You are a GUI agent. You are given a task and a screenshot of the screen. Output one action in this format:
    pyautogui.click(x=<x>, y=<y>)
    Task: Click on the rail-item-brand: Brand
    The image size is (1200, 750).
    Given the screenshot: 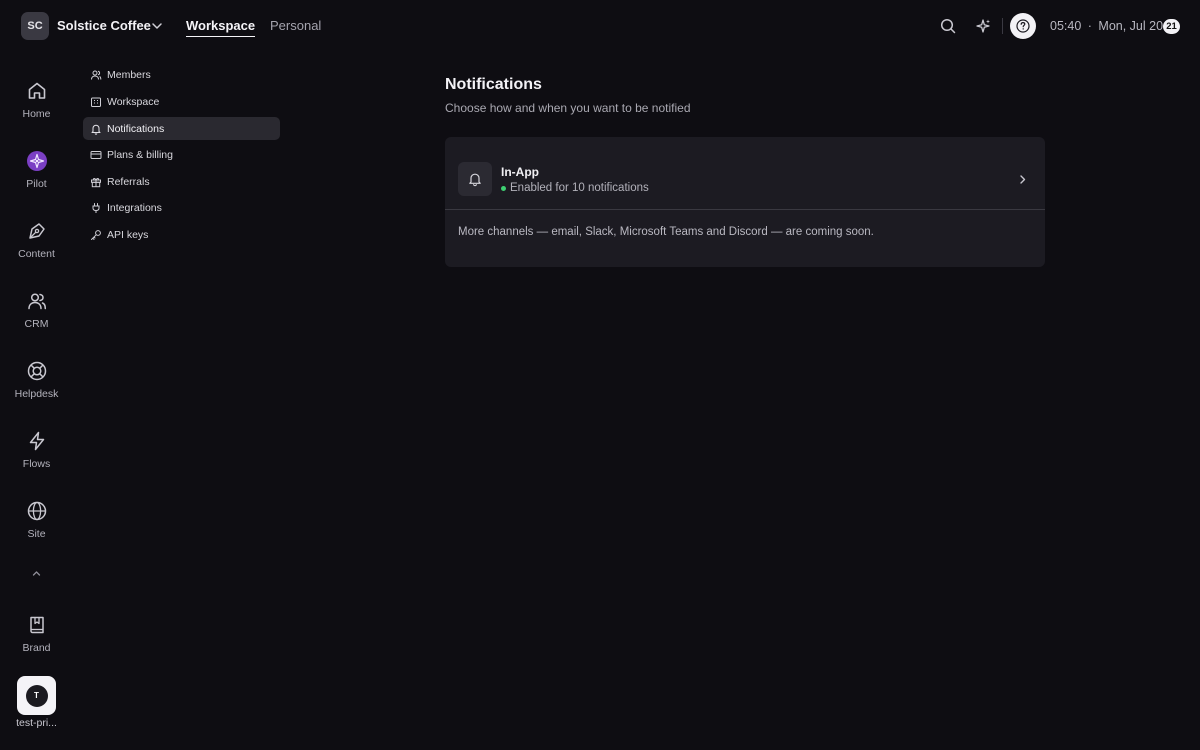 What is the action you would take?
    pyautogui.click(x=36, y=634)
    